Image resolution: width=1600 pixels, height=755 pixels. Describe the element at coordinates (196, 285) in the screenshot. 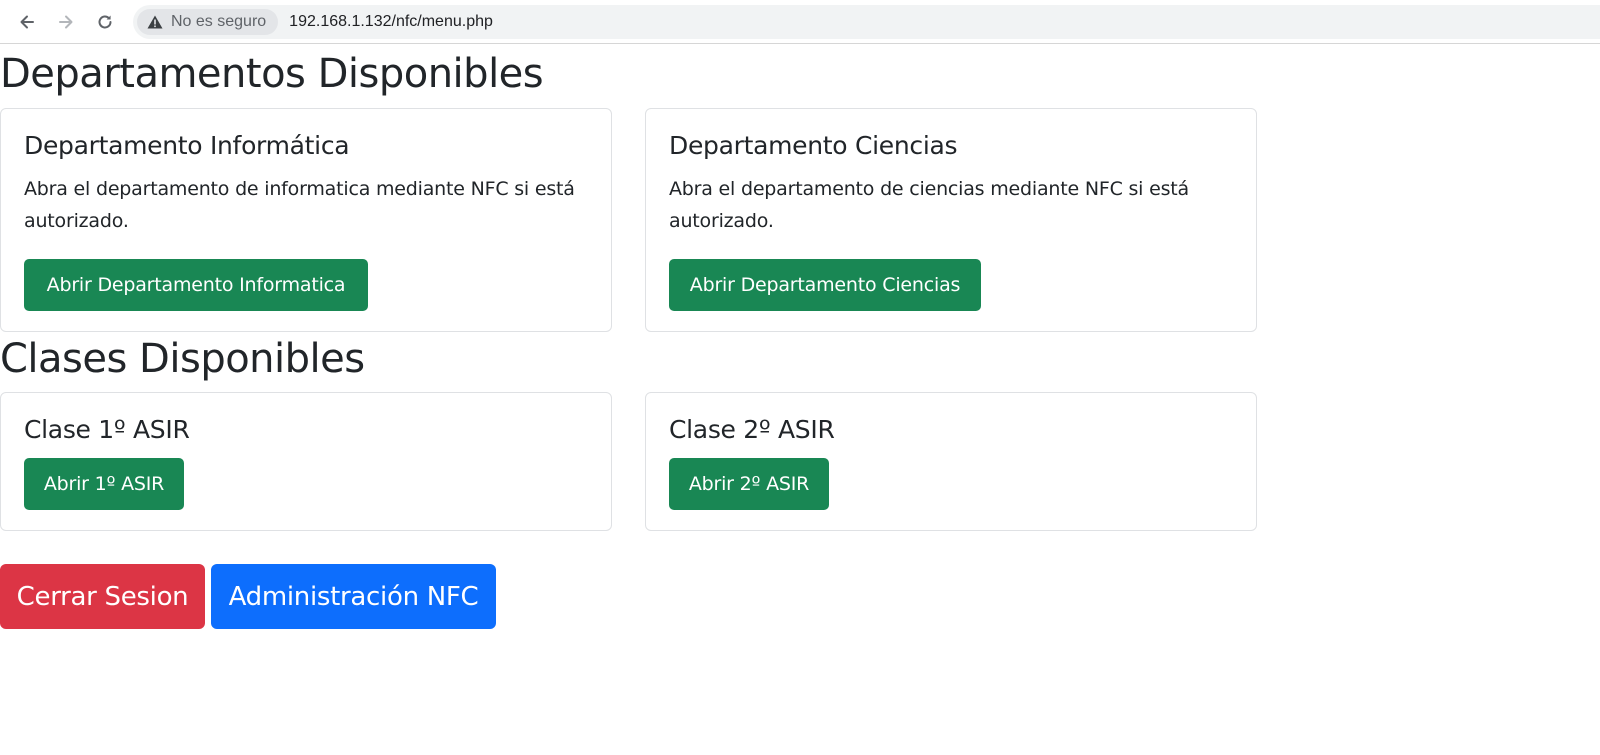

I see `abrir-informatica-button: Abrir Departamento Informatica` at that location.